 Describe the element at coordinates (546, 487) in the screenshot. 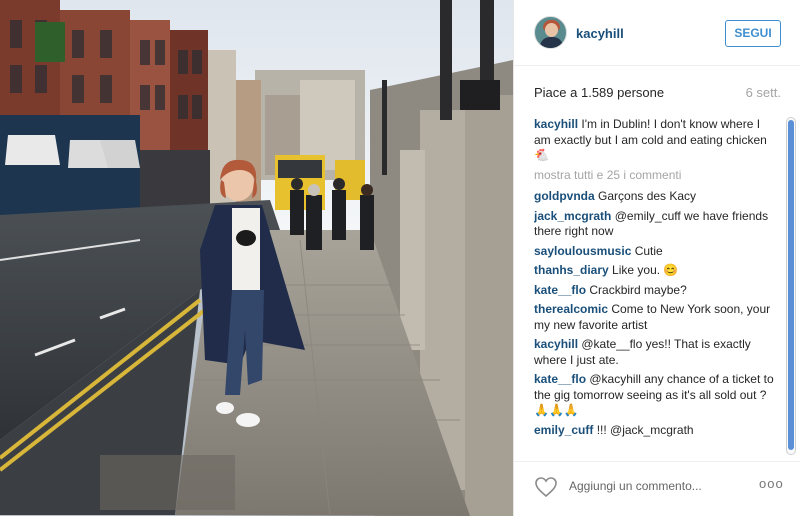

I see `heart-icon` at that location.